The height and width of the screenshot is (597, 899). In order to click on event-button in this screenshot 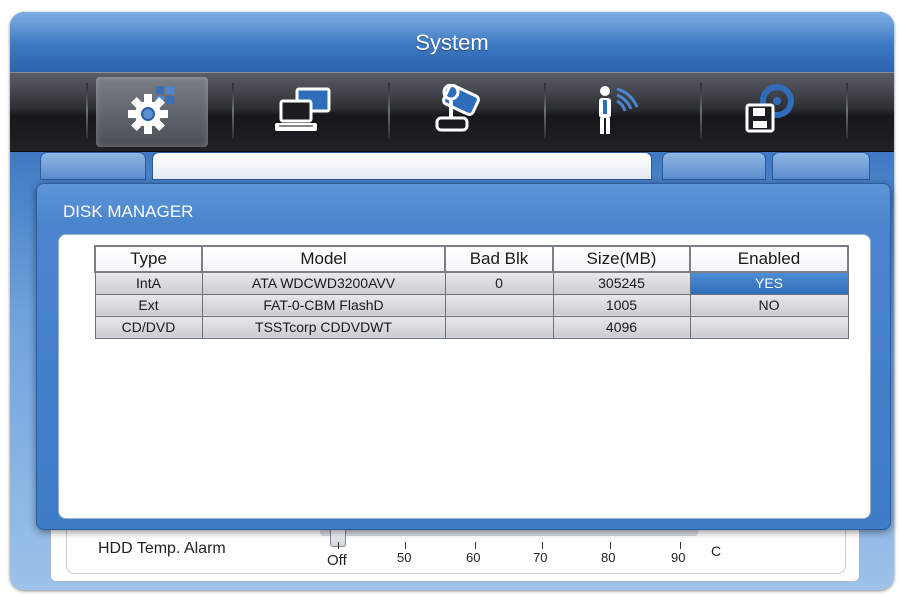, I will do `click(614, 112)`.